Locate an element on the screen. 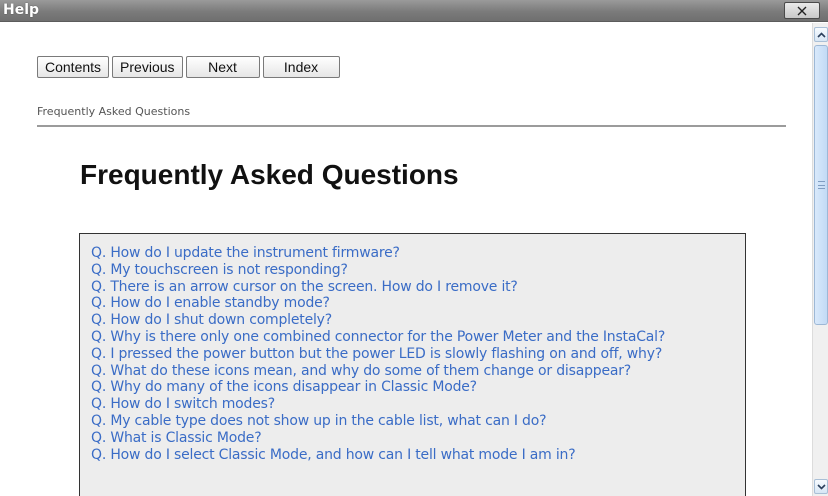  index-button: Index is located at coordinates (301, 67).